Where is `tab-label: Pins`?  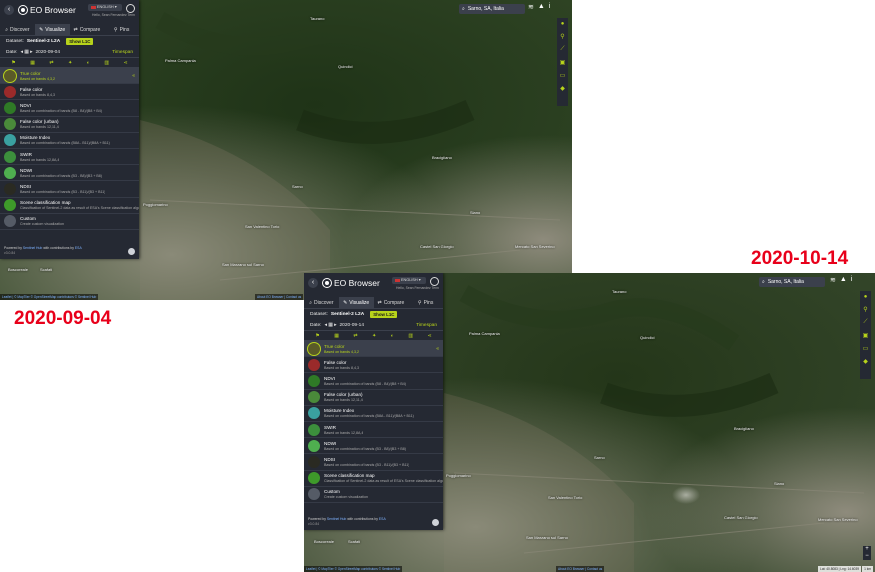 tab-label: Pins is located at coordinates (124, 29).